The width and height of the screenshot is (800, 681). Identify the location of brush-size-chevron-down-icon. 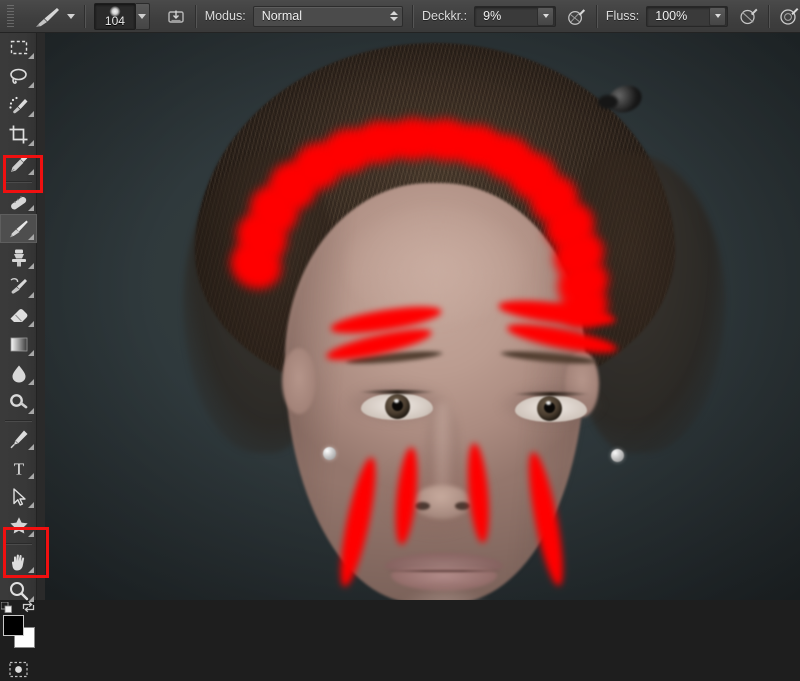
(142, 16).